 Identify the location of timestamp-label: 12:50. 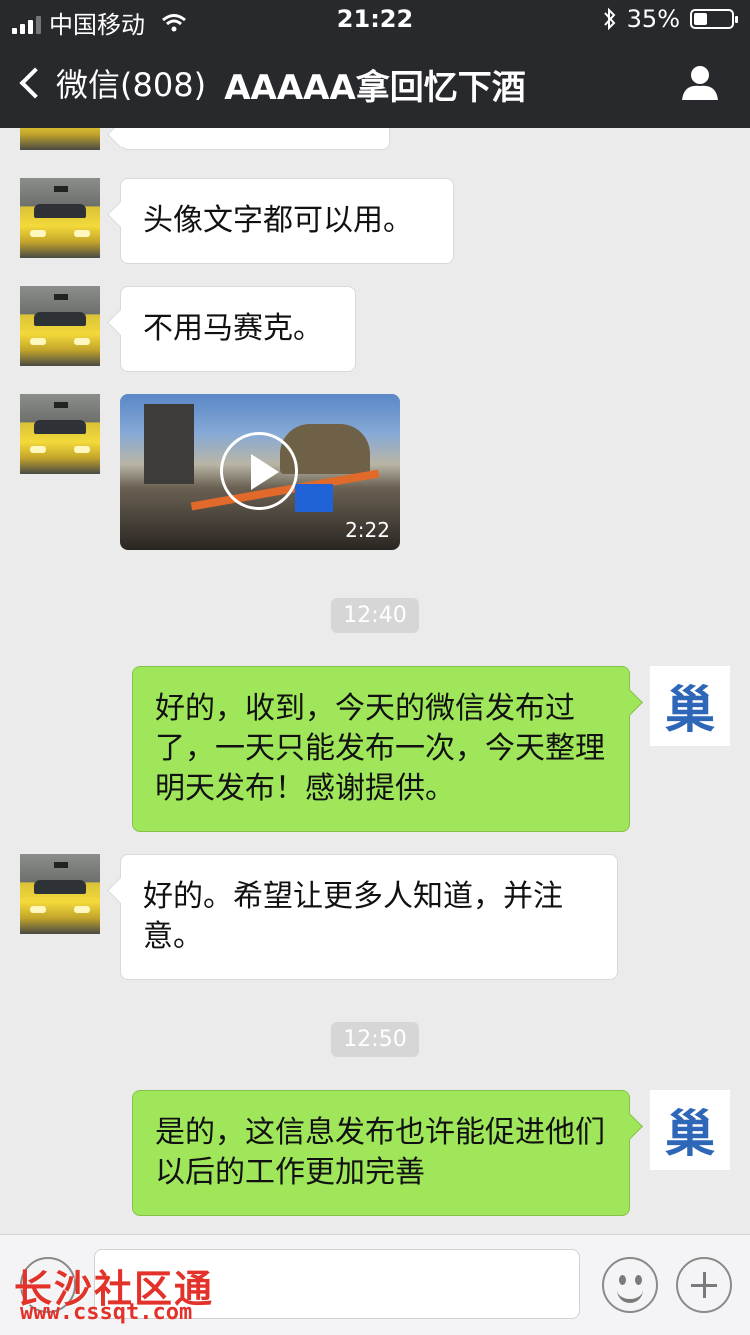
(375, 1039).